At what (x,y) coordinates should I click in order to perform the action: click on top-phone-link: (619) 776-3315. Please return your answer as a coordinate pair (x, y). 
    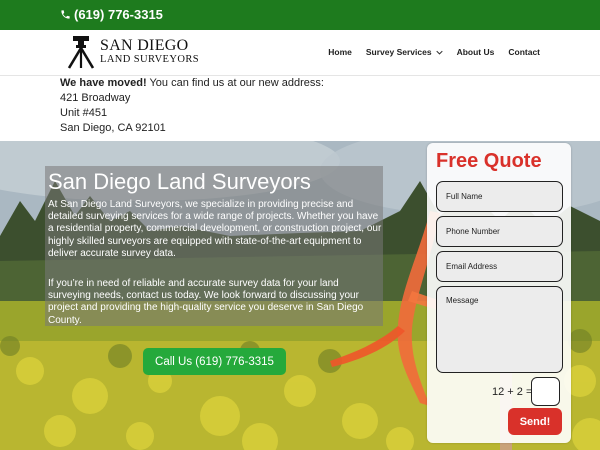
    Looking at the image, I should click on (111, 14).